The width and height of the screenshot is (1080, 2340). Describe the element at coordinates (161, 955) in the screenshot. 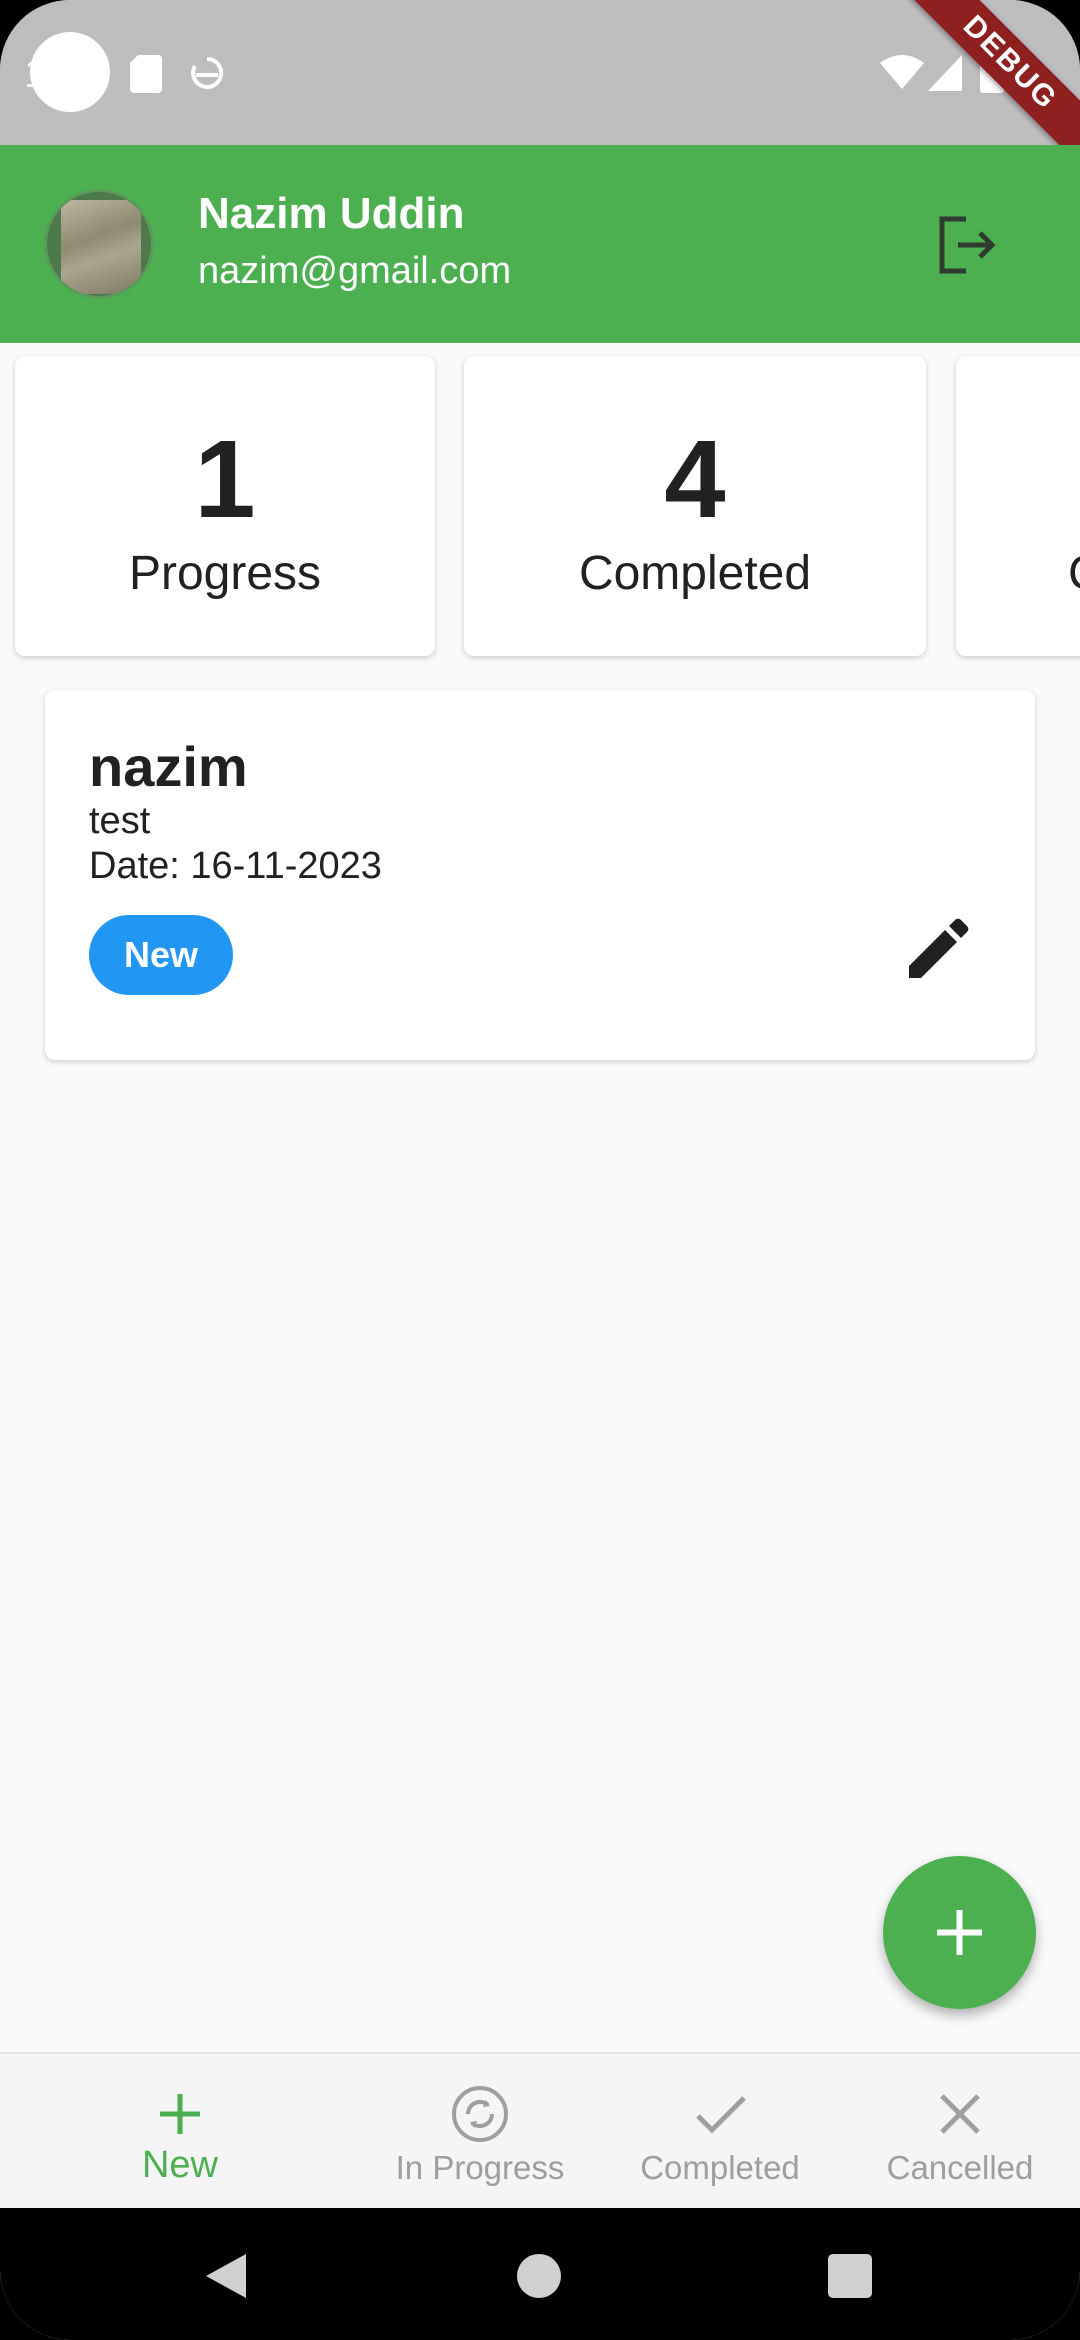

I see `status-badge: New` at that location.